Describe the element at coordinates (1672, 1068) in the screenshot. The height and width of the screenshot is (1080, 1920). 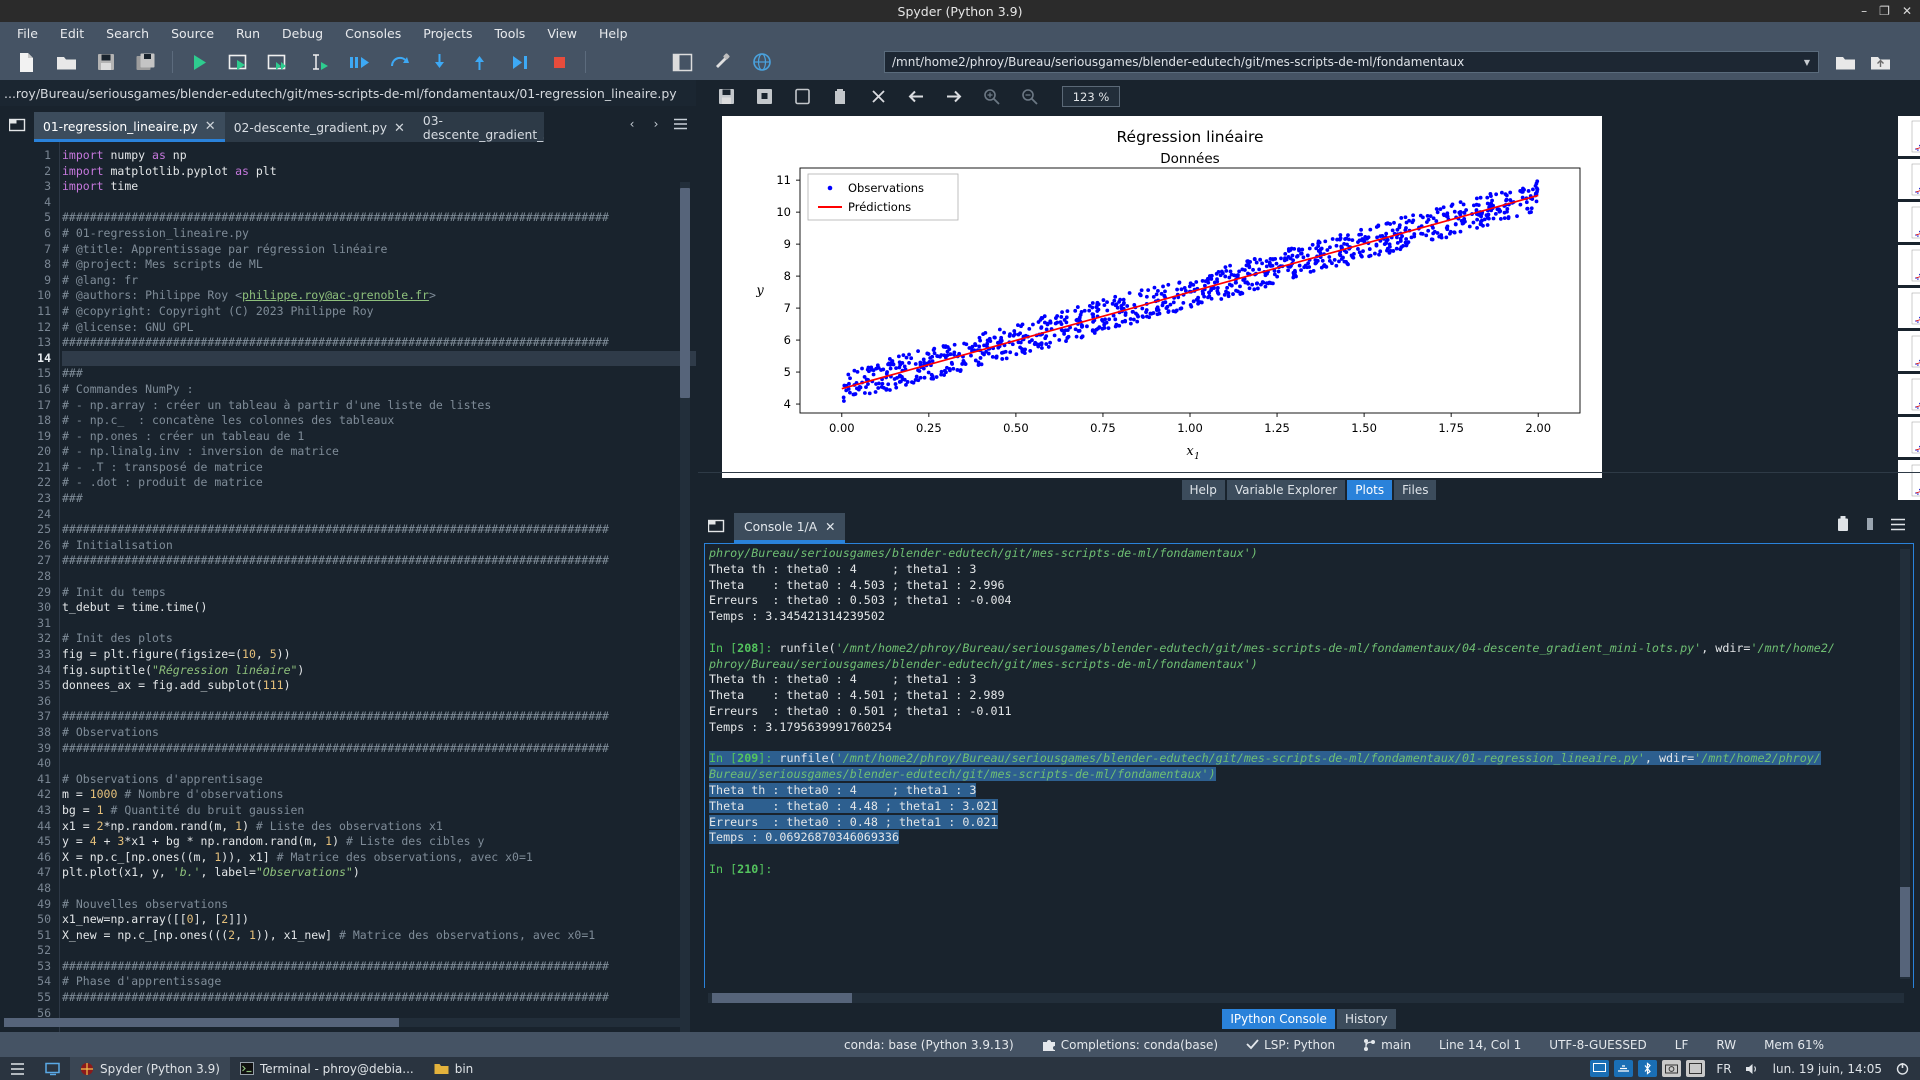
I see `screenshot-icon` at that location.